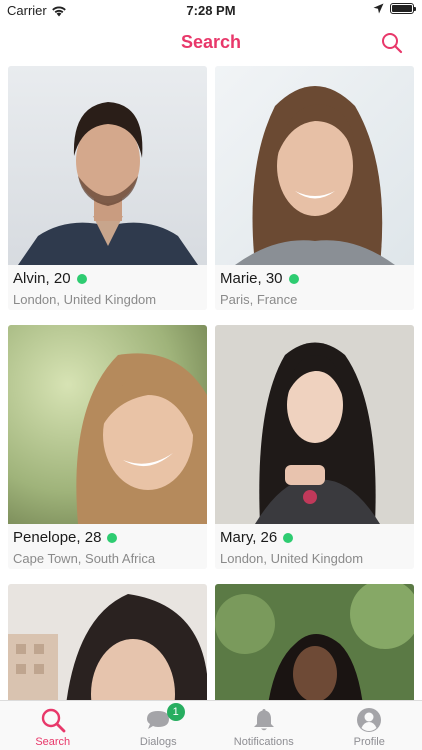 Image resolution: width=422 pixels, height=750 pixels. What do you see at coordinates (249, 537) in the screenshot?
I see `profile-name: Mary, 26` at bounding box center [249, 537].